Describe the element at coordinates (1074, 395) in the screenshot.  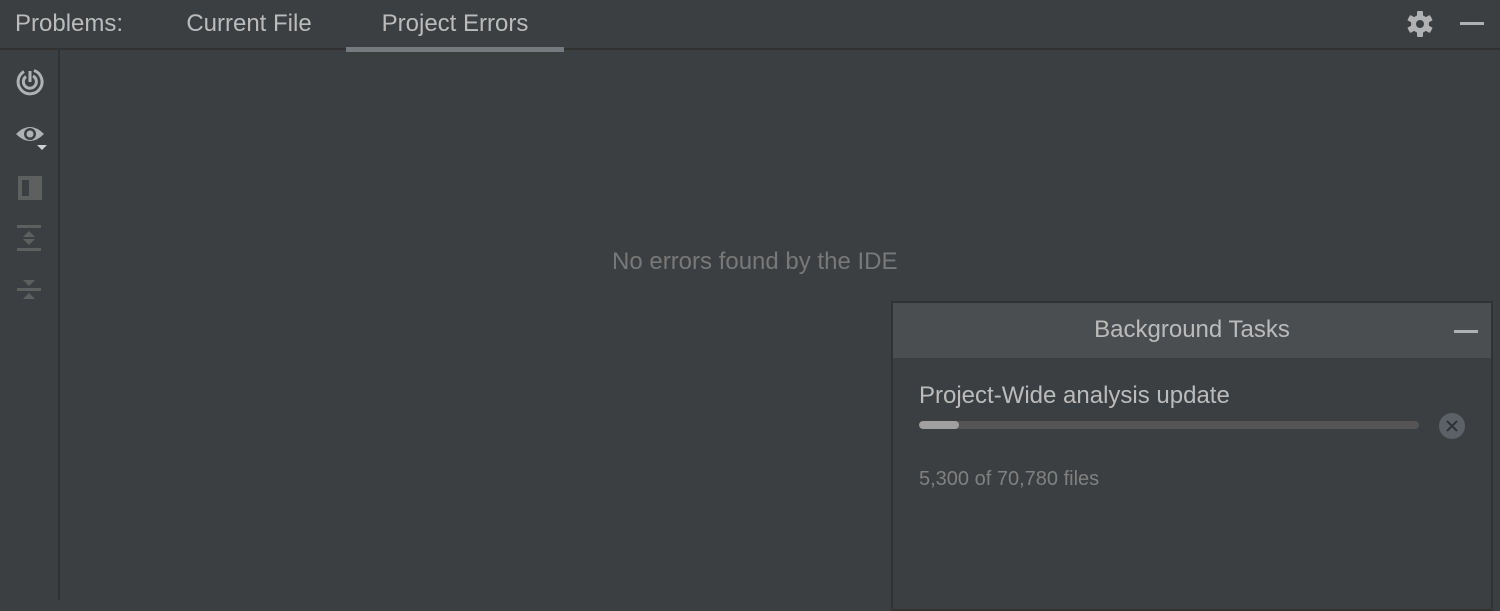
I see `task-name: Project-Wide analysis update` at that location.